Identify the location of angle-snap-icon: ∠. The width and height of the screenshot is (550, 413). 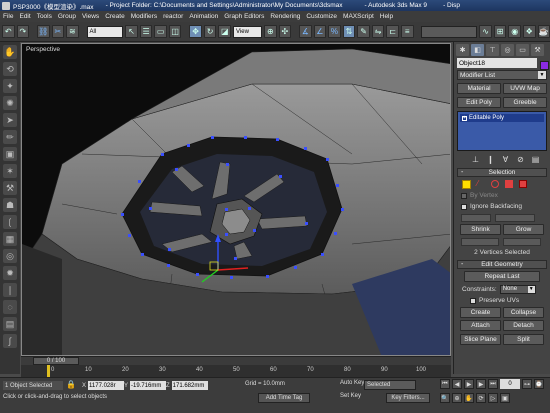
(320, 31).